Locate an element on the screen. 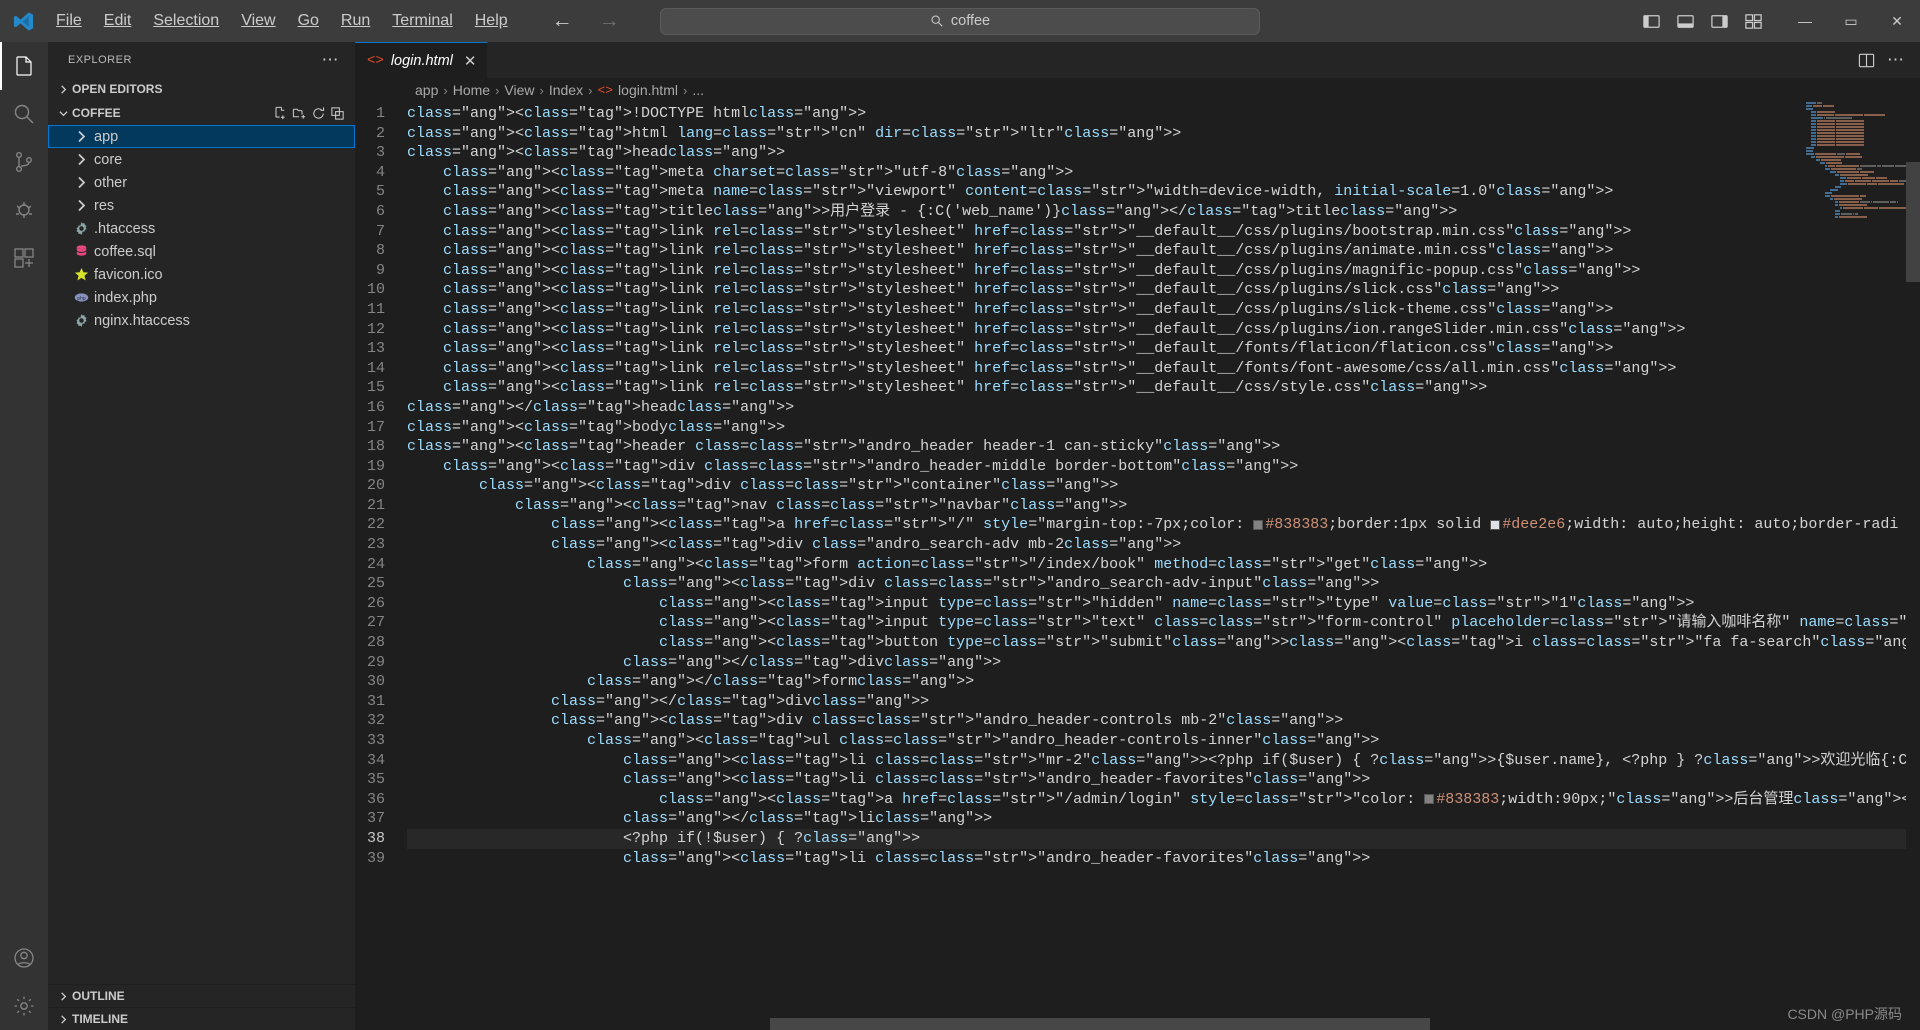 The image size is (1920, 1030). menu-view: View is located at coordinates (258, 21).